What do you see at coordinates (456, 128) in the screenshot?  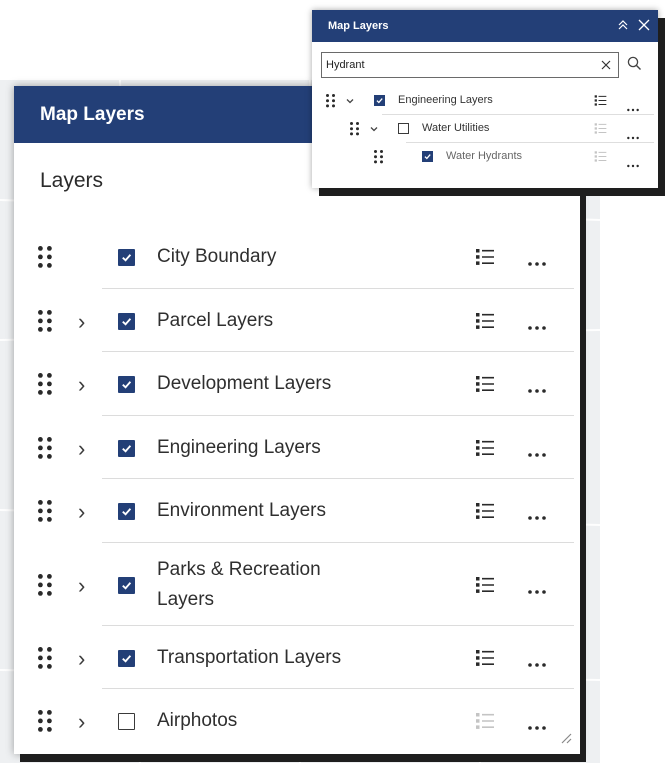 I see `layer-label: Water Utilities` at bounding box center [456, 128].